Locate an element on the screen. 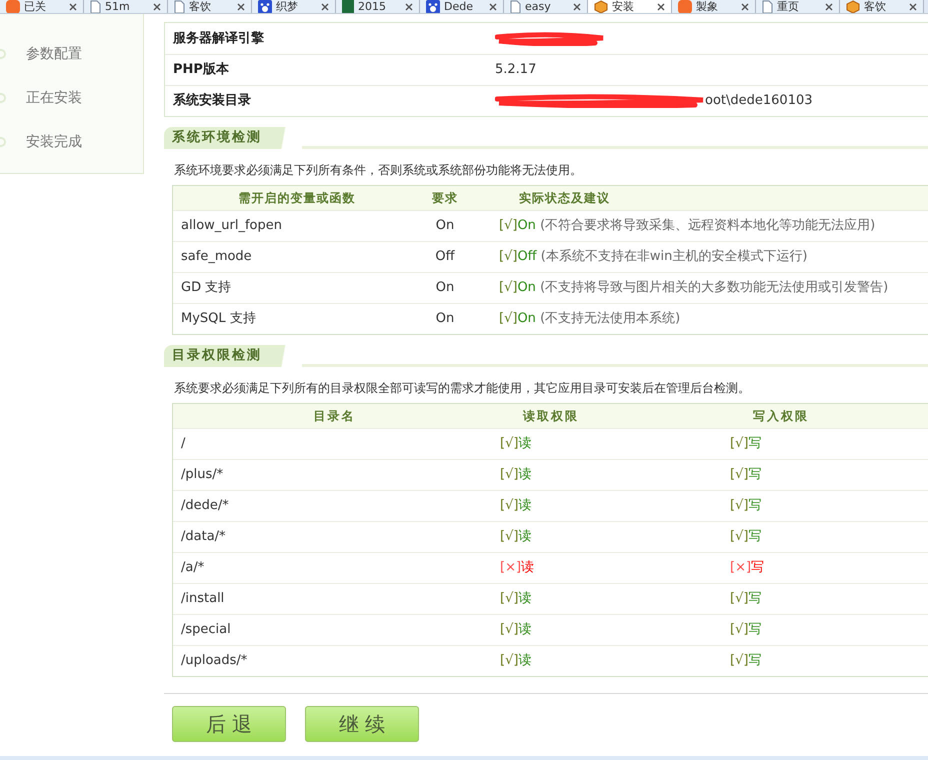  info-label: PHP版本 is located at coordinates (201, 70).